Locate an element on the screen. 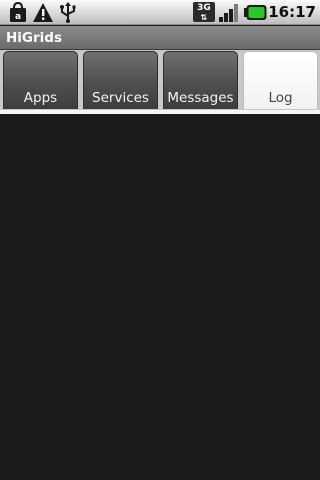  tab-messages: Messages is located at coordinates (200, 80).